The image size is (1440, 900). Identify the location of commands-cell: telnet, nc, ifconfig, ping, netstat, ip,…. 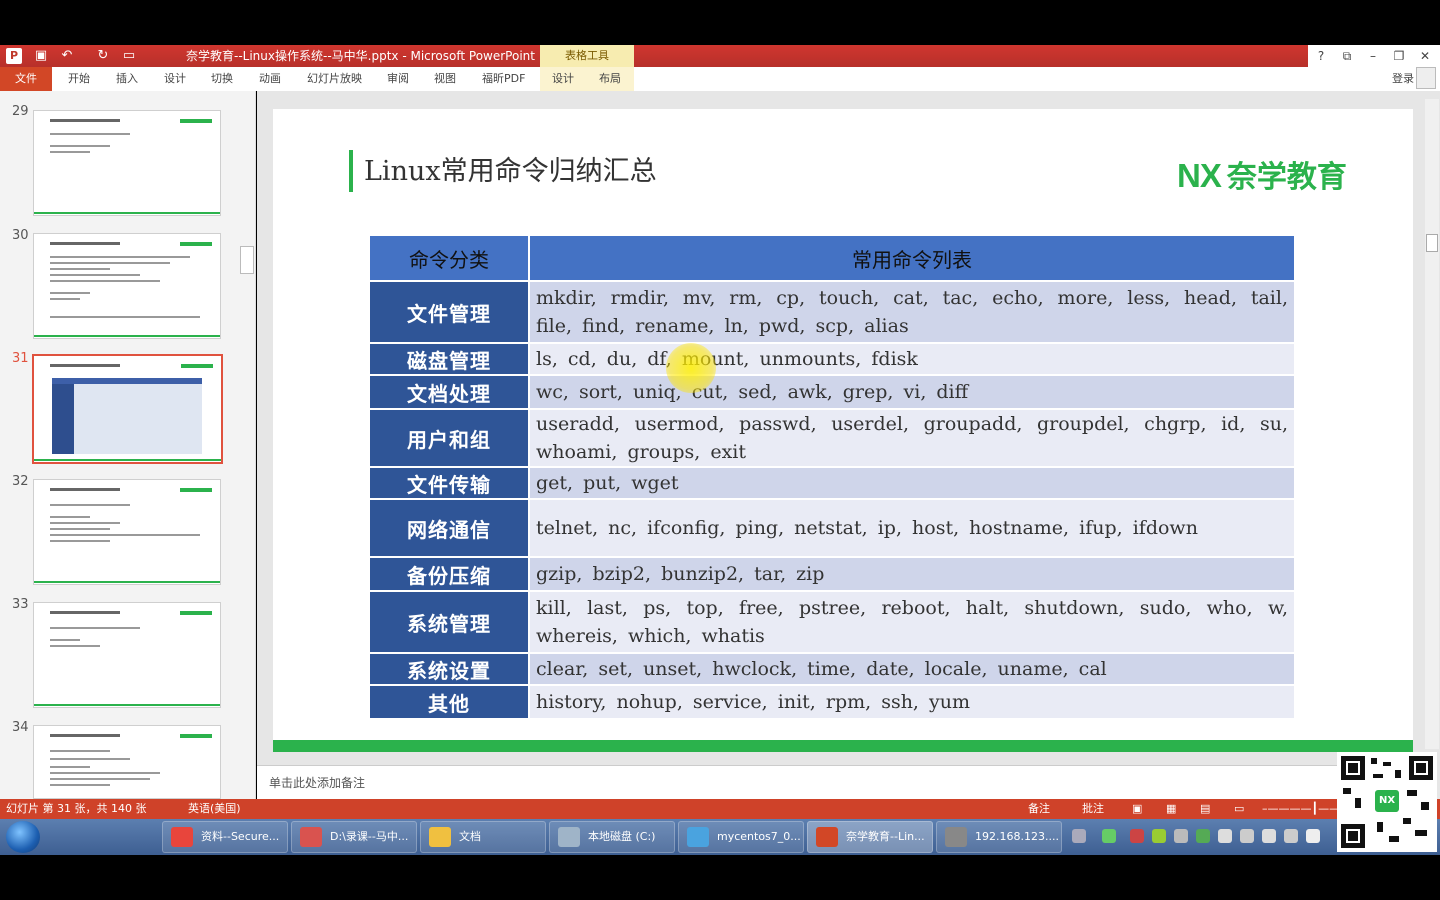
(912, 528).